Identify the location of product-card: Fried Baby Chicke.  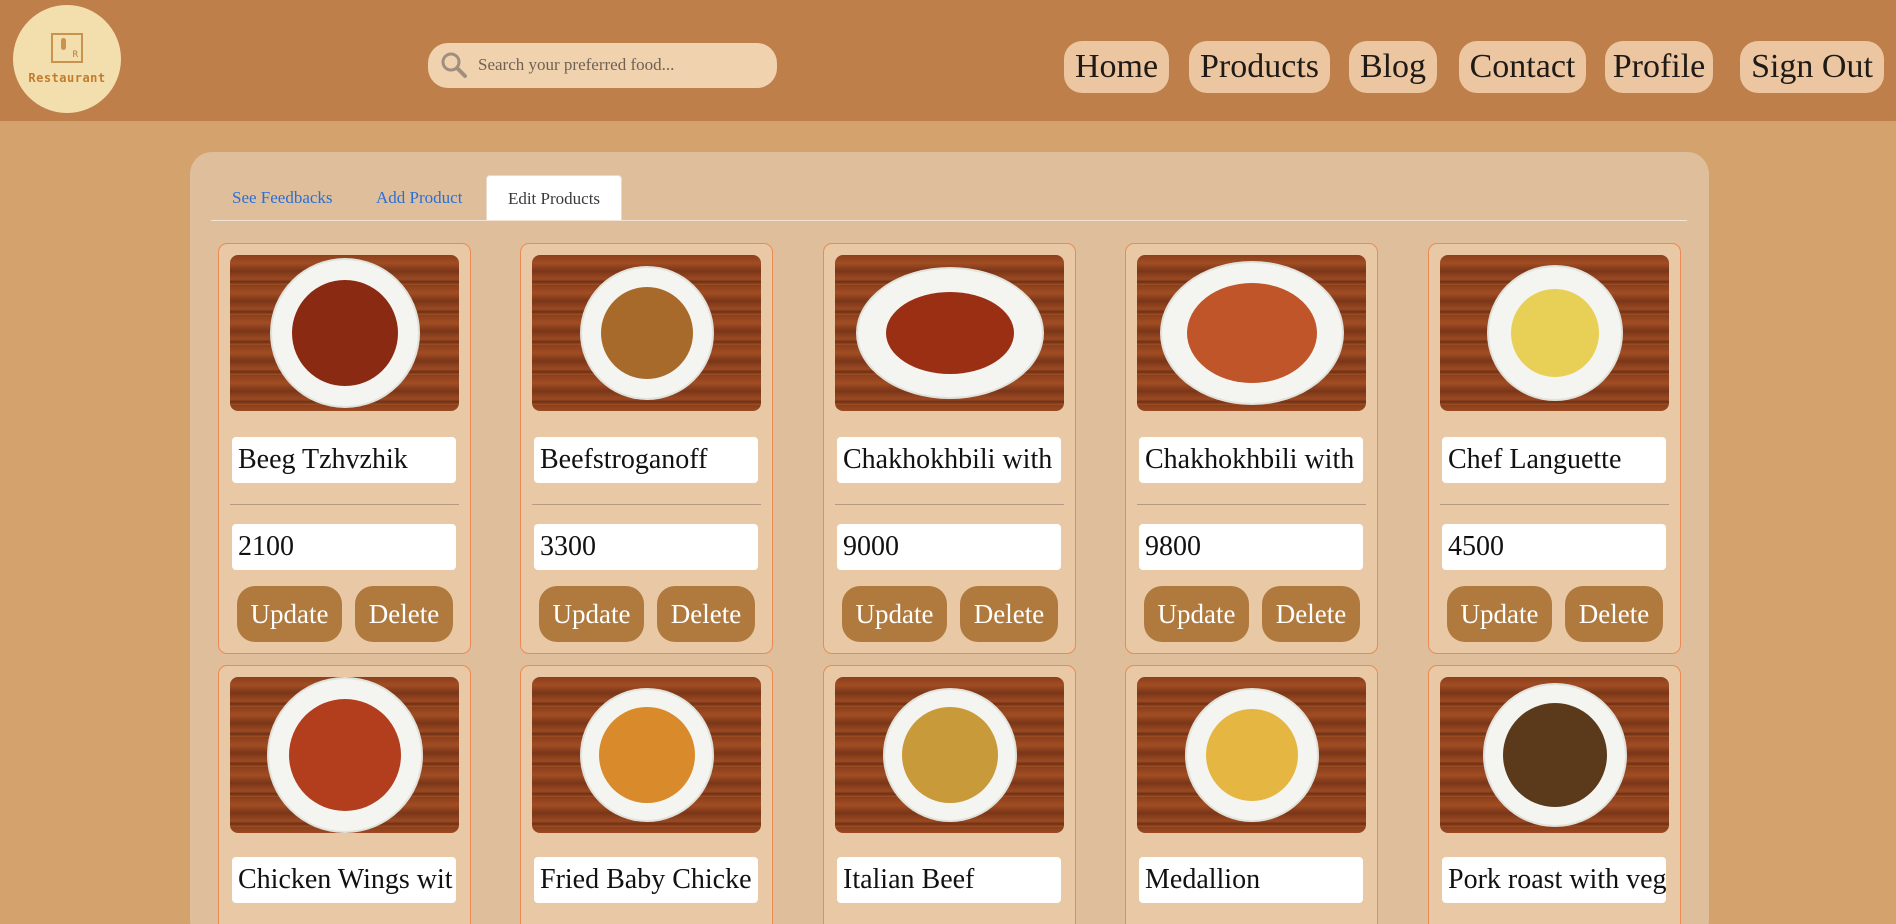
(646, 794).